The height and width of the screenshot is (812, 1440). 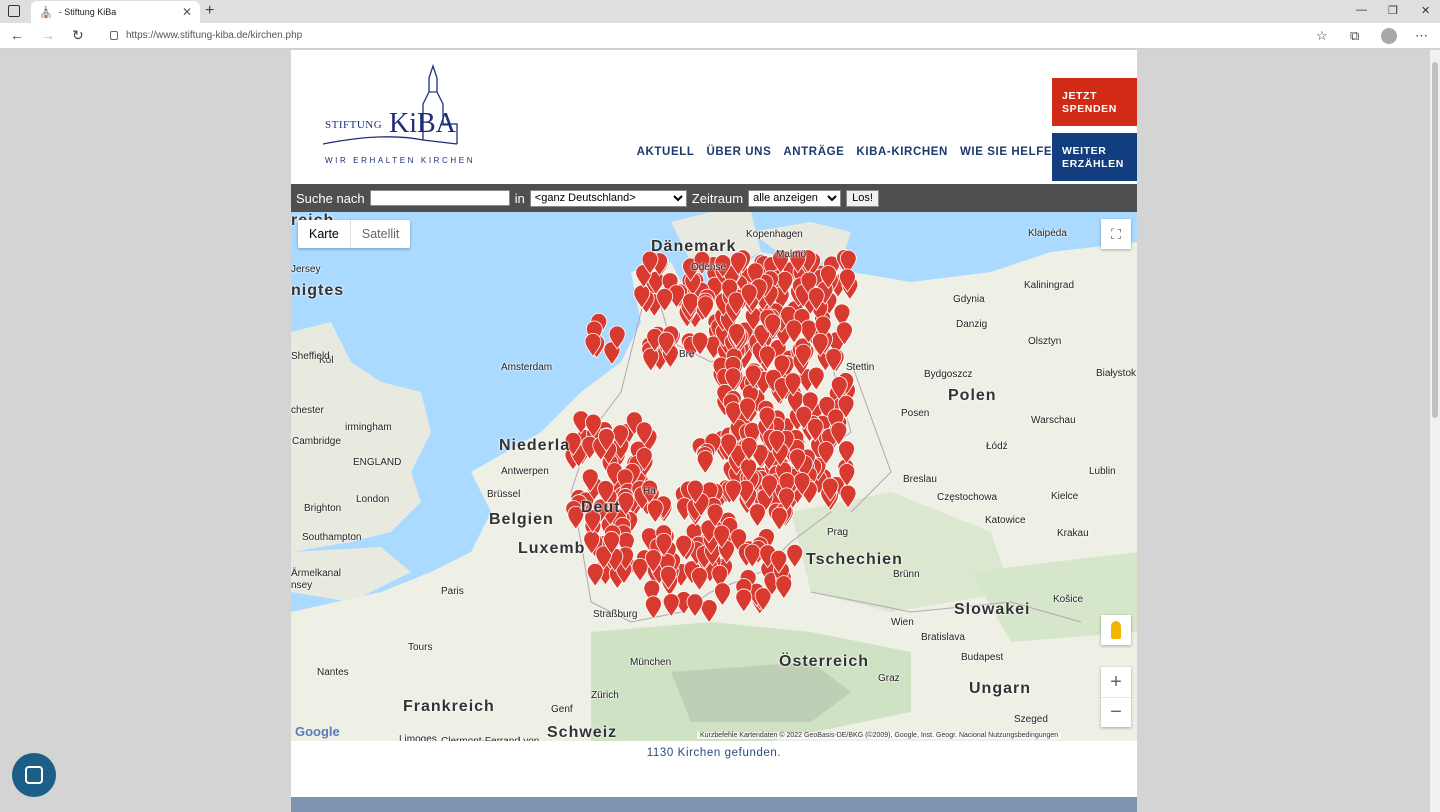 What do you see at coordinates (813, 152) in the screenshot?
I see `nav-item-antraege: ANTRÄGE` at bounding box center [813, 152].